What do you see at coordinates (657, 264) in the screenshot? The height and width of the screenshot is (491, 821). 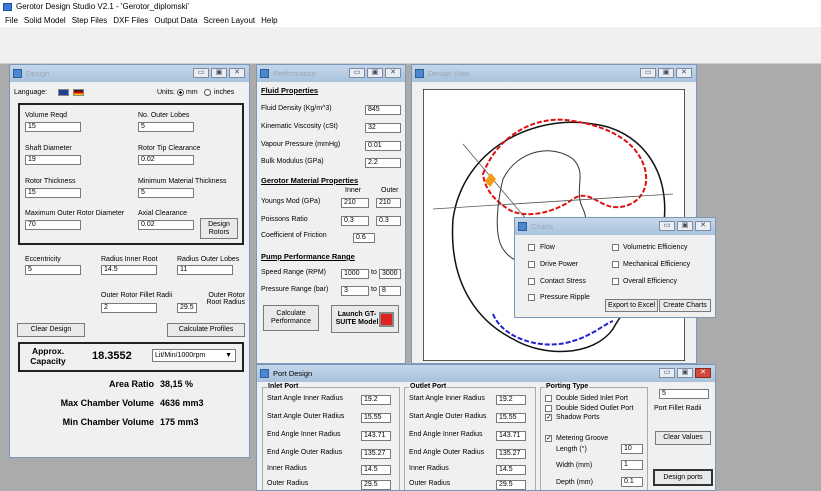 I see `mechanical-efficiency-label: Mechanical Efficiency` at bounding box center [657, 264].